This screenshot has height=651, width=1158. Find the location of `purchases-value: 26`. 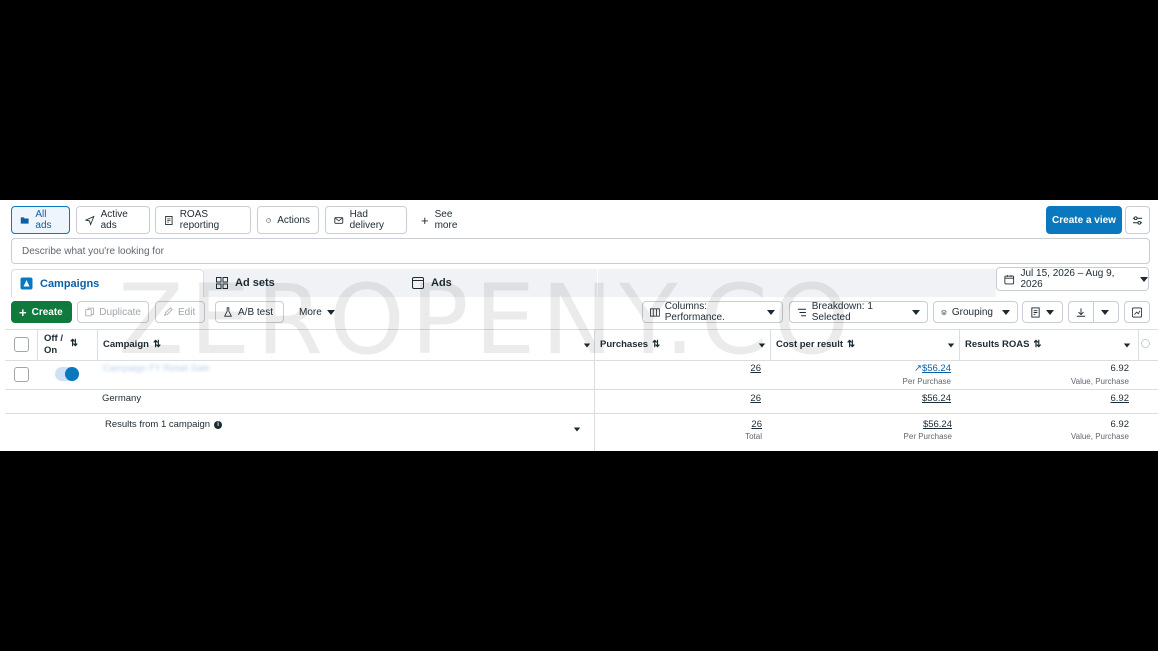

purchases-value: 26 is located at coordinates (733, 368).